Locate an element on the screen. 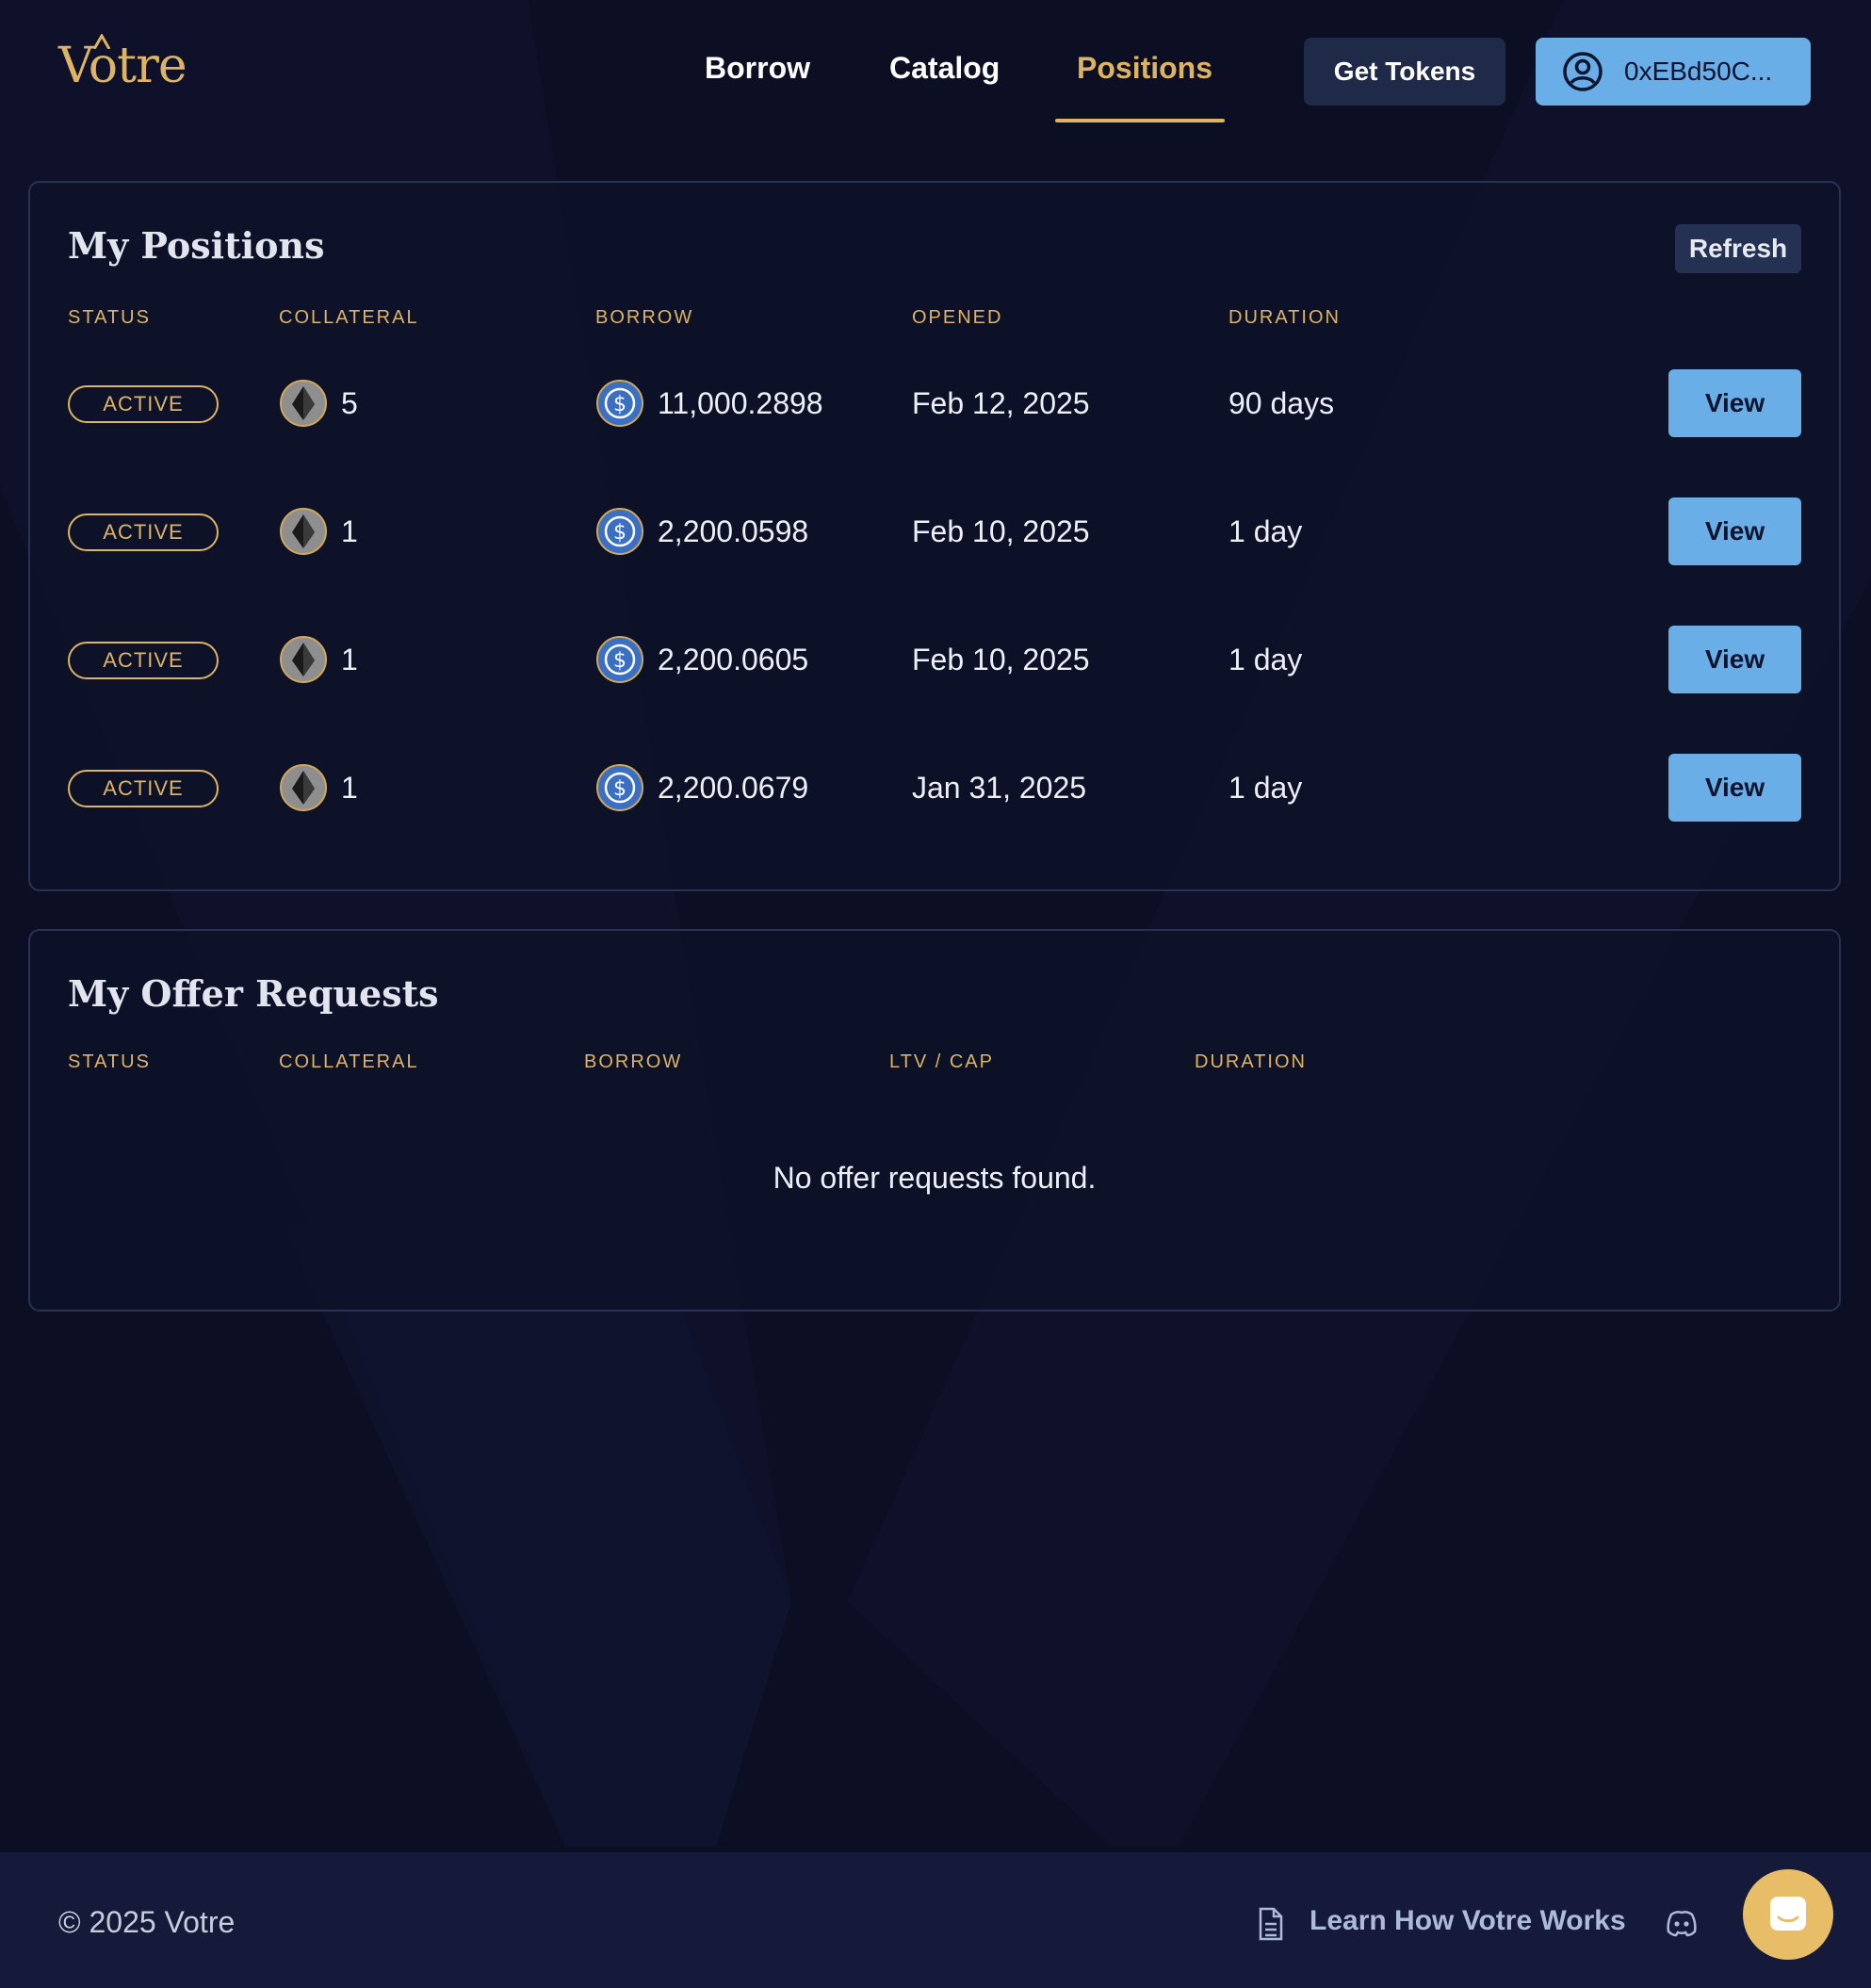 The height and width of the screenshot is (1988, 1871). get-tokens-button: Get Tokens is located at coordinates (1404, 72).